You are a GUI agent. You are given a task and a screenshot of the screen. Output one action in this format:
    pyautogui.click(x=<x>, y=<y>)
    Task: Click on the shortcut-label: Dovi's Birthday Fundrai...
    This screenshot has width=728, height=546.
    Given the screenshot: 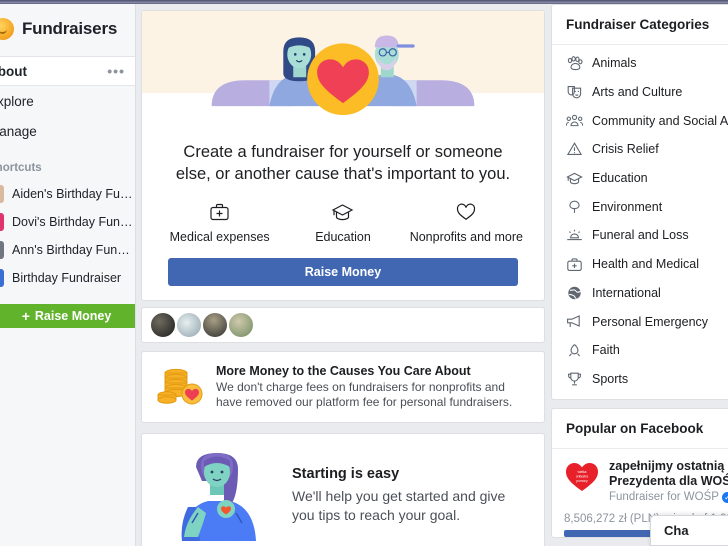 What is the action you would take?
    pyautogui.click(x=73, y=222)
    